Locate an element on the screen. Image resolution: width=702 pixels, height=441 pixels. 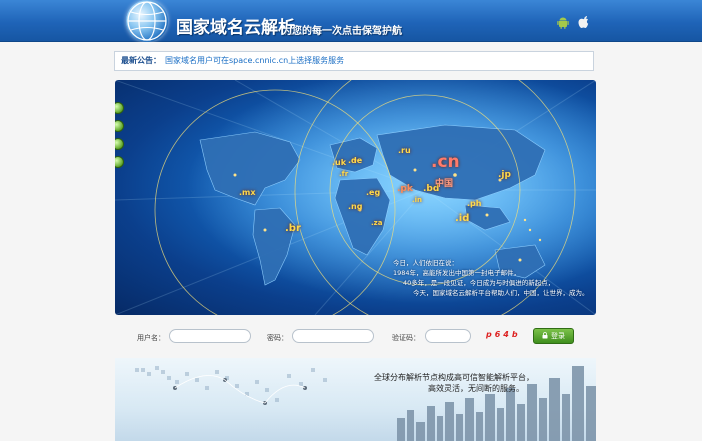
captcha-image: p64b is located at coordinates (503, 334).